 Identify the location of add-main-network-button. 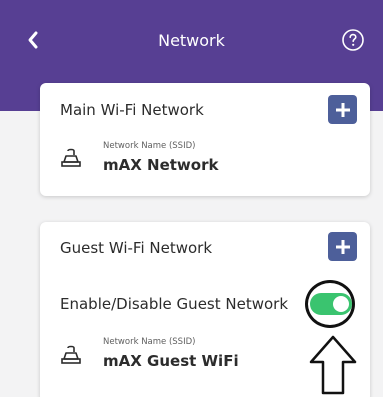
(342, 109).